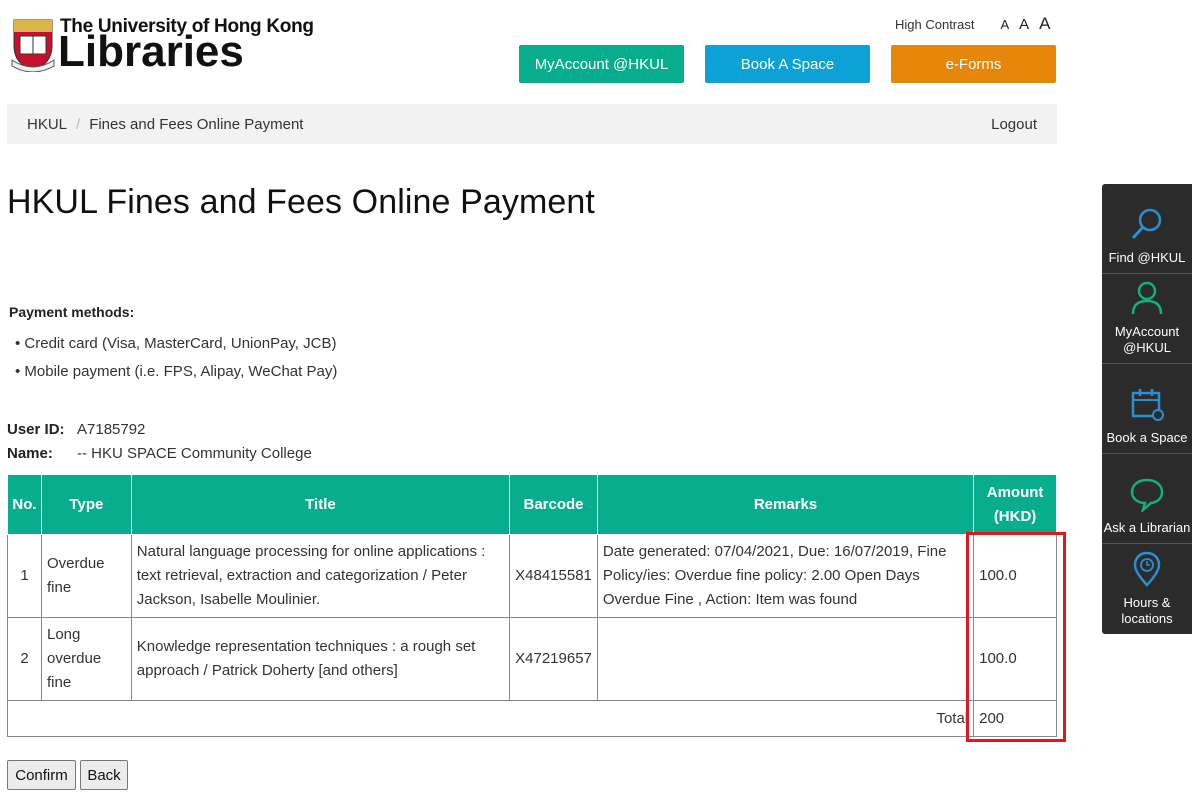  I want to click on page-title: HKUL Fines and Fees Online Payment, so click(301, 202).